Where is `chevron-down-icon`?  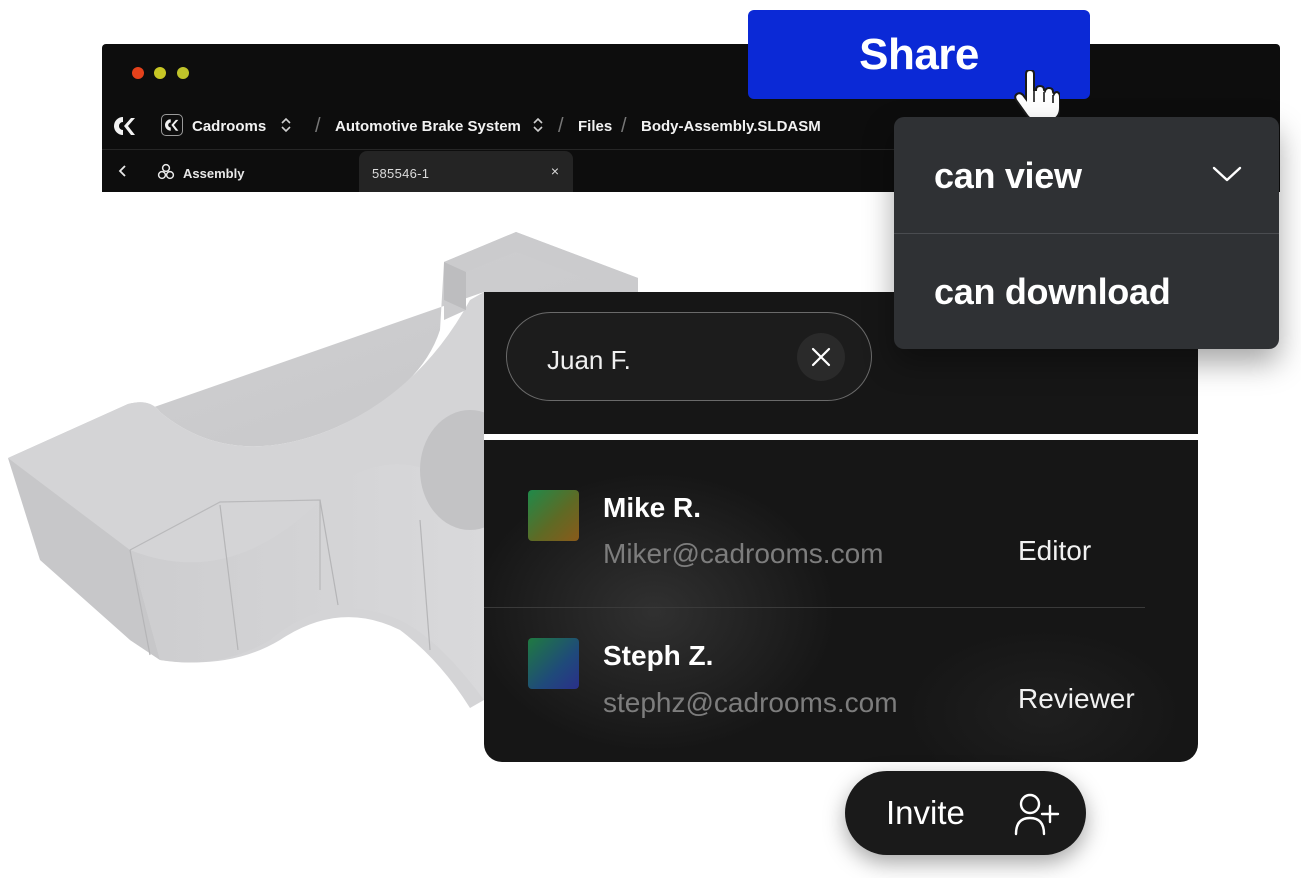 chevron-down-icon is located at coordinates (1227, 174).